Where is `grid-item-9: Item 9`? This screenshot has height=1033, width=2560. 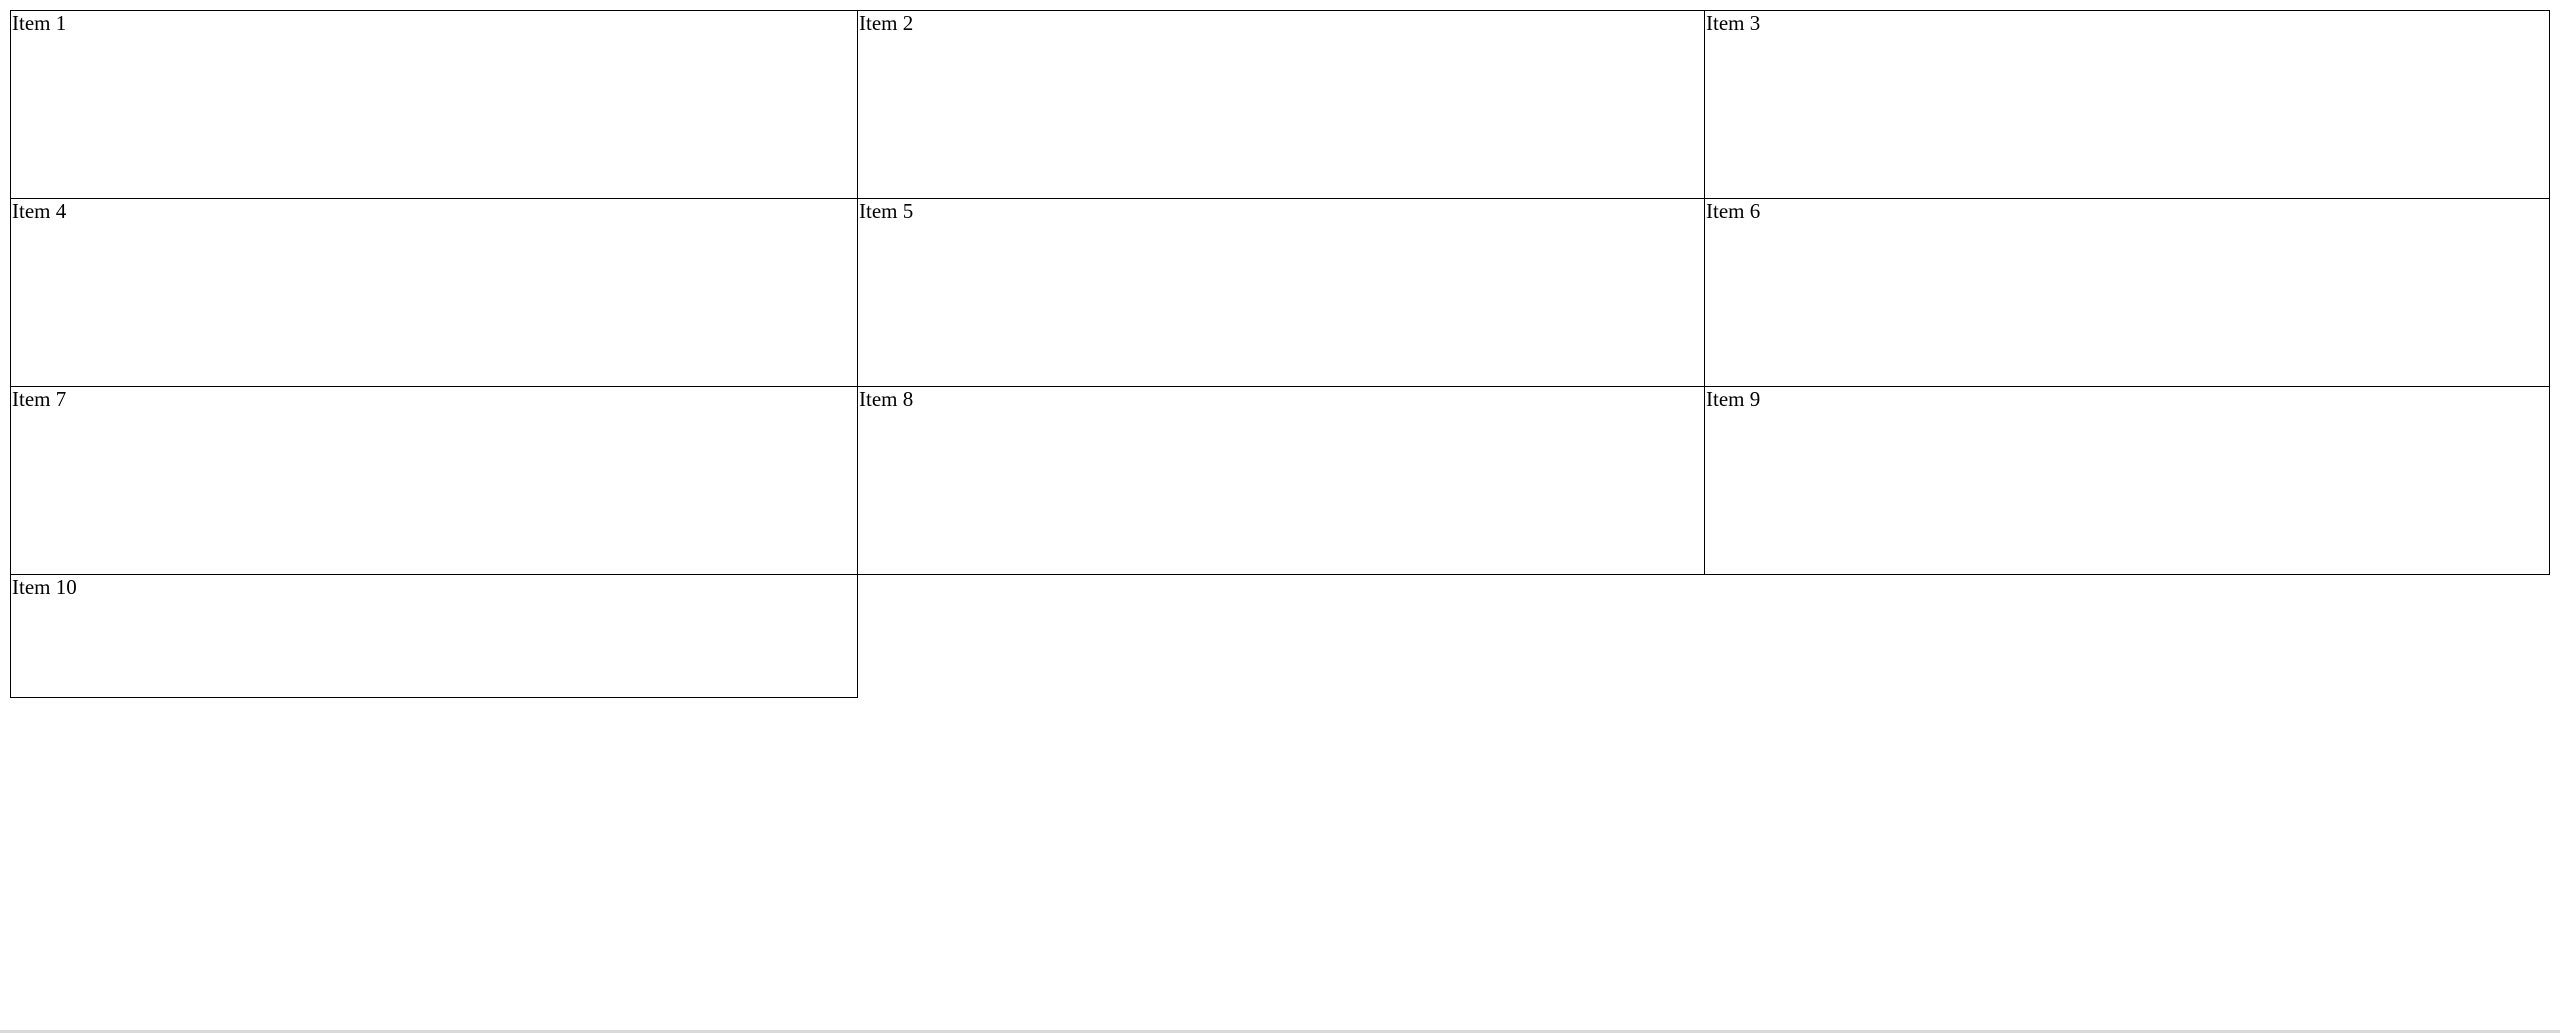
grid-item-9: Item 9 is located at coordinates (2127, 480).